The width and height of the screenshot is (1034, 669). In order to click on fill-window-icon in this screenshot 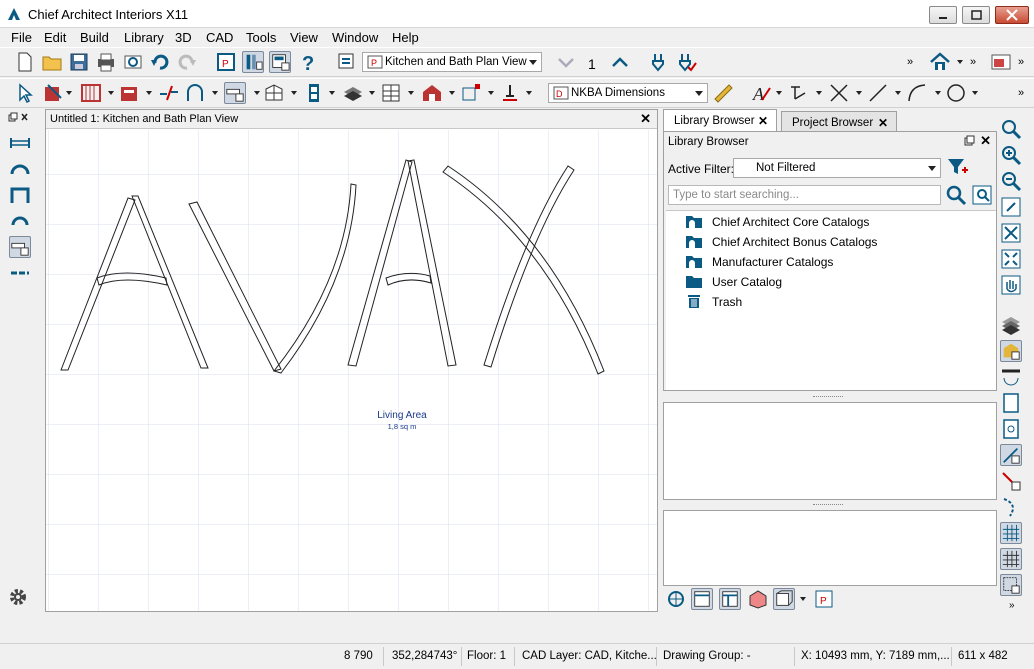, I will do `click(1011, 233)`.